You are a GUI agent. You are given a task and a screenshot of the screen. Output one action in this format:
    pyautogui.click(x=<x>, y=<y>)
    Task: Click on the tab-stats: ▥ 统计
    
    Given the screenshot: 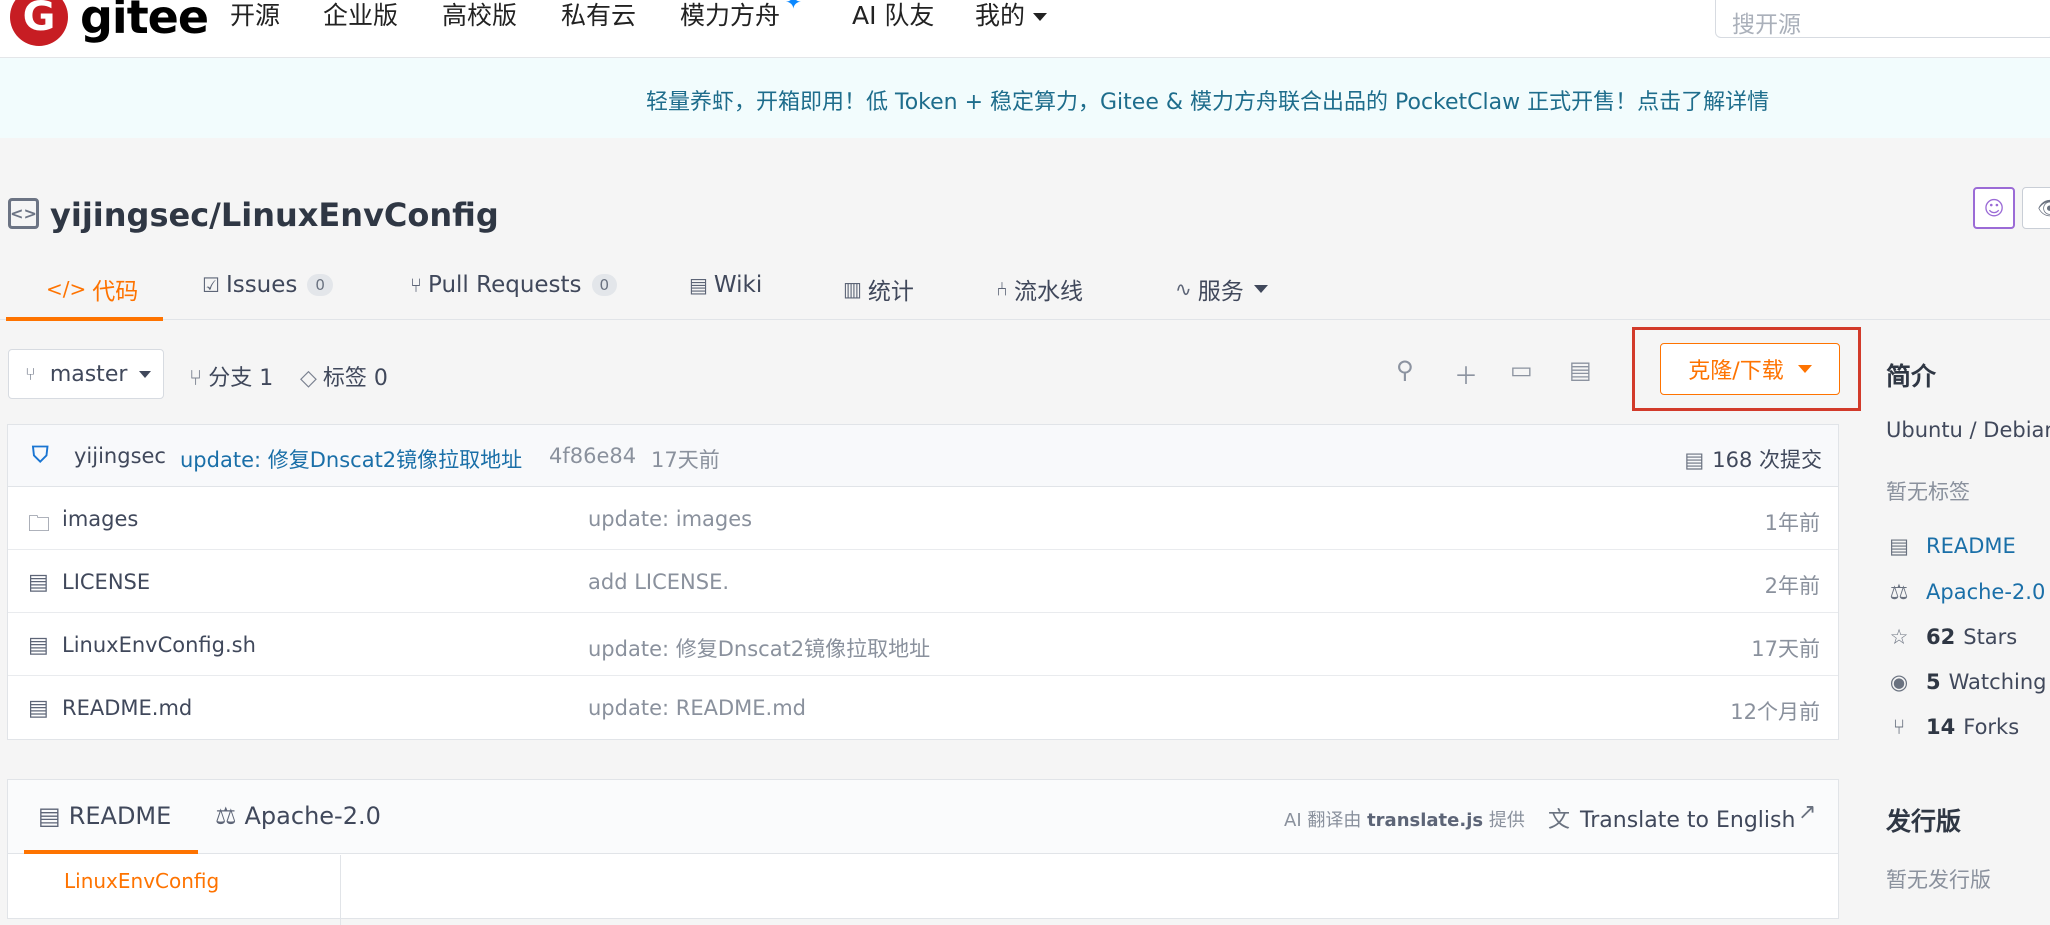 What is the action you would take?
    pyautogui.click(x=878, y=289)
    